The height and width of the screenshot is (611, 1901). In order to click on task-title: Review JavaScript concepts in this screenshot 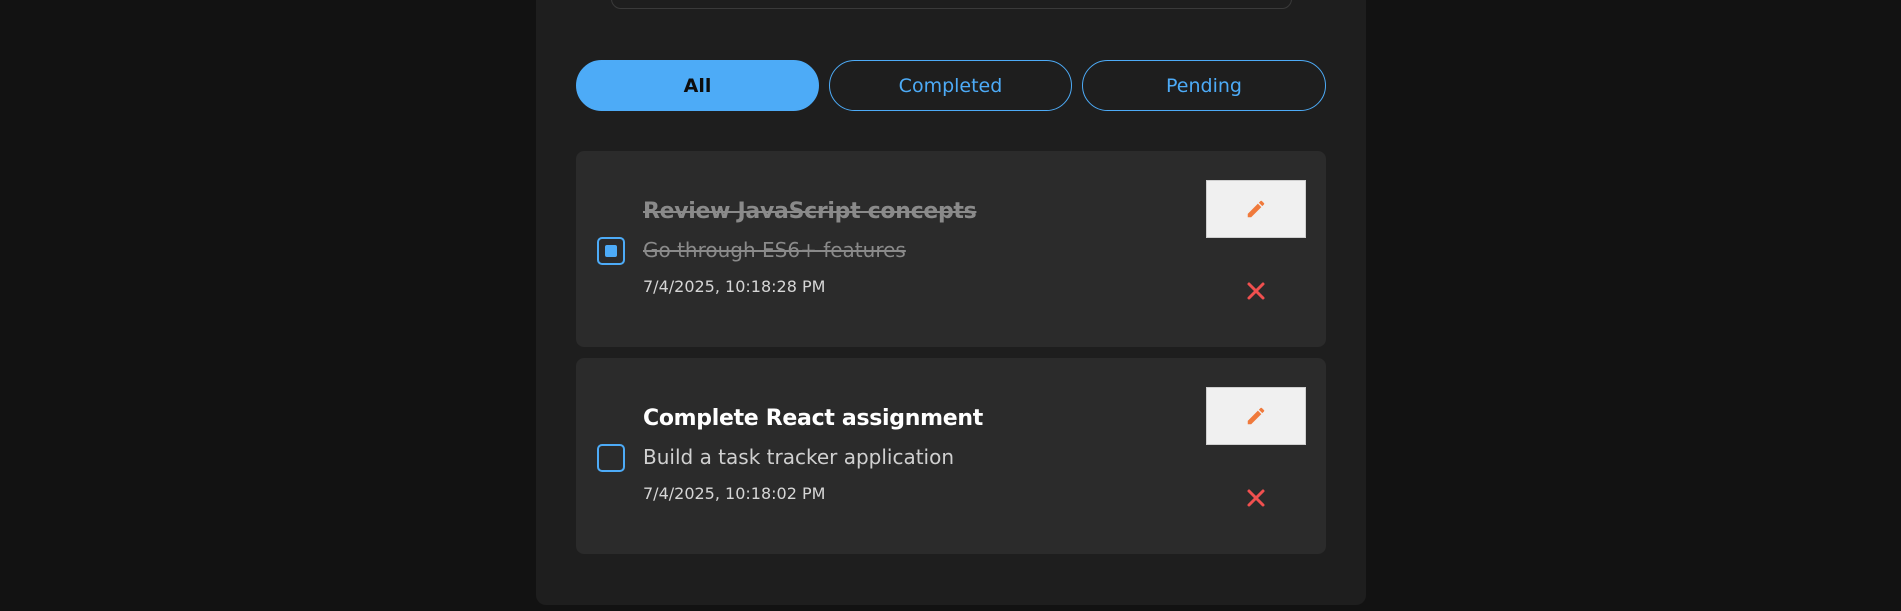, I will do `click(810, 211)`.